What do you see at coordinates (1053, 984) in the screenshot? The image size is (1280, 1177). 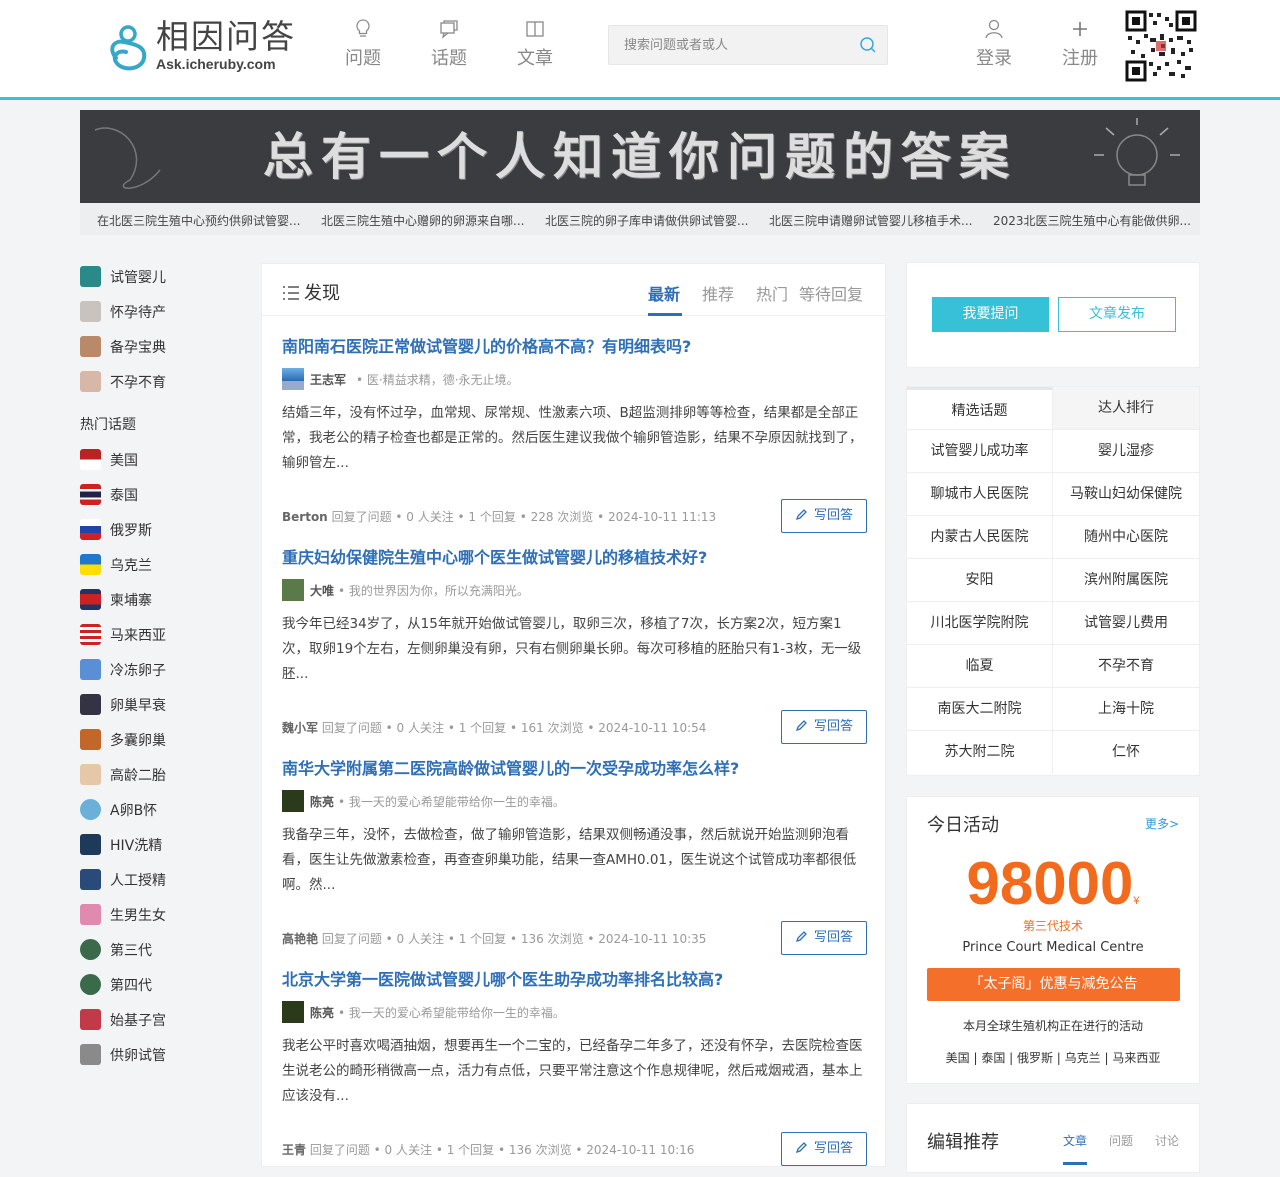 I see `promo-announcement-button: 「太子阁」优惠与减免公告` at bounding box center [1053, 984].